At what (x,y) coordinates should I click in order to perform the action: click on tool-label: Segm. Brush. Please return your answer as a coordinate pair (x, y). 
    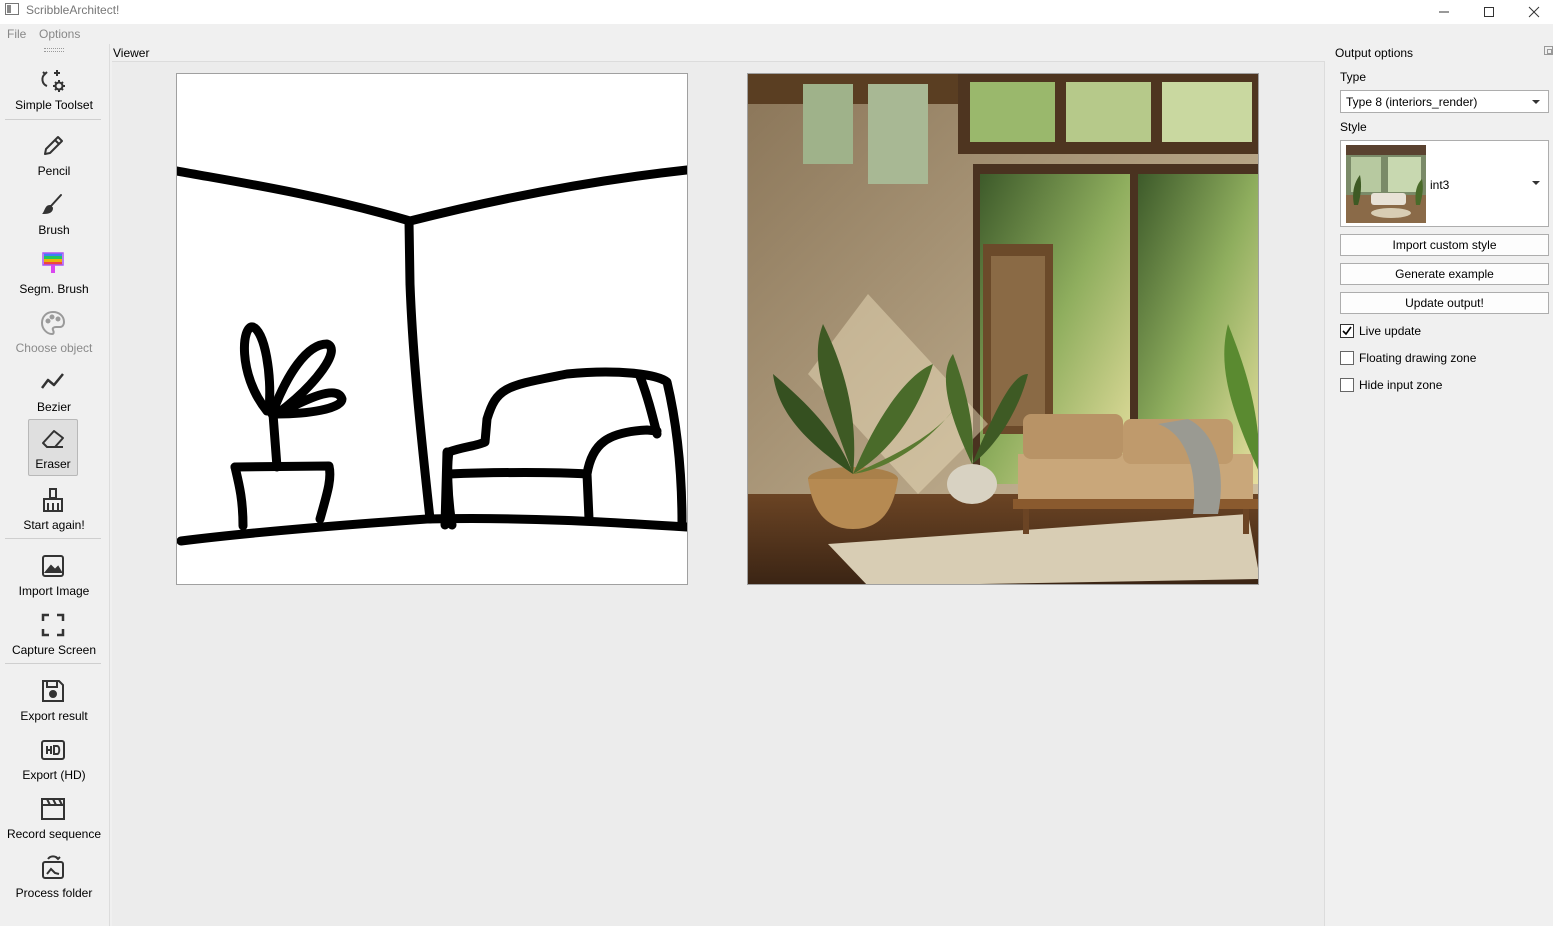
    Looking at the image, I should click on (54, 289).